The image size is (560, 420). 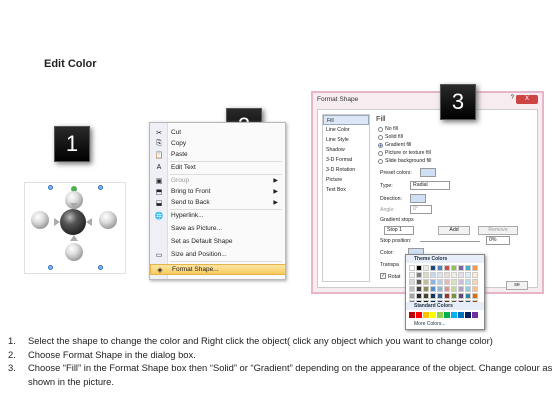 I want to click on menu-item-cut: ✂ Cut, so click(x=218, y=132).